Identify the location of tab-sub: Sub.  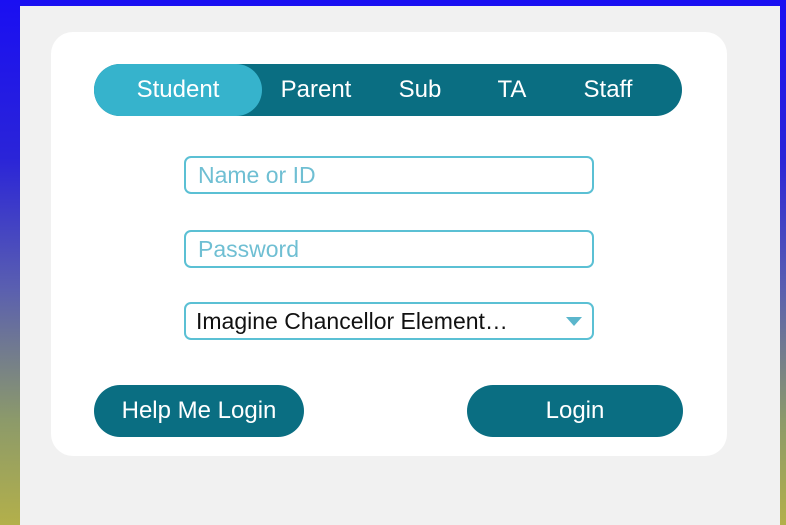
(420, 90).